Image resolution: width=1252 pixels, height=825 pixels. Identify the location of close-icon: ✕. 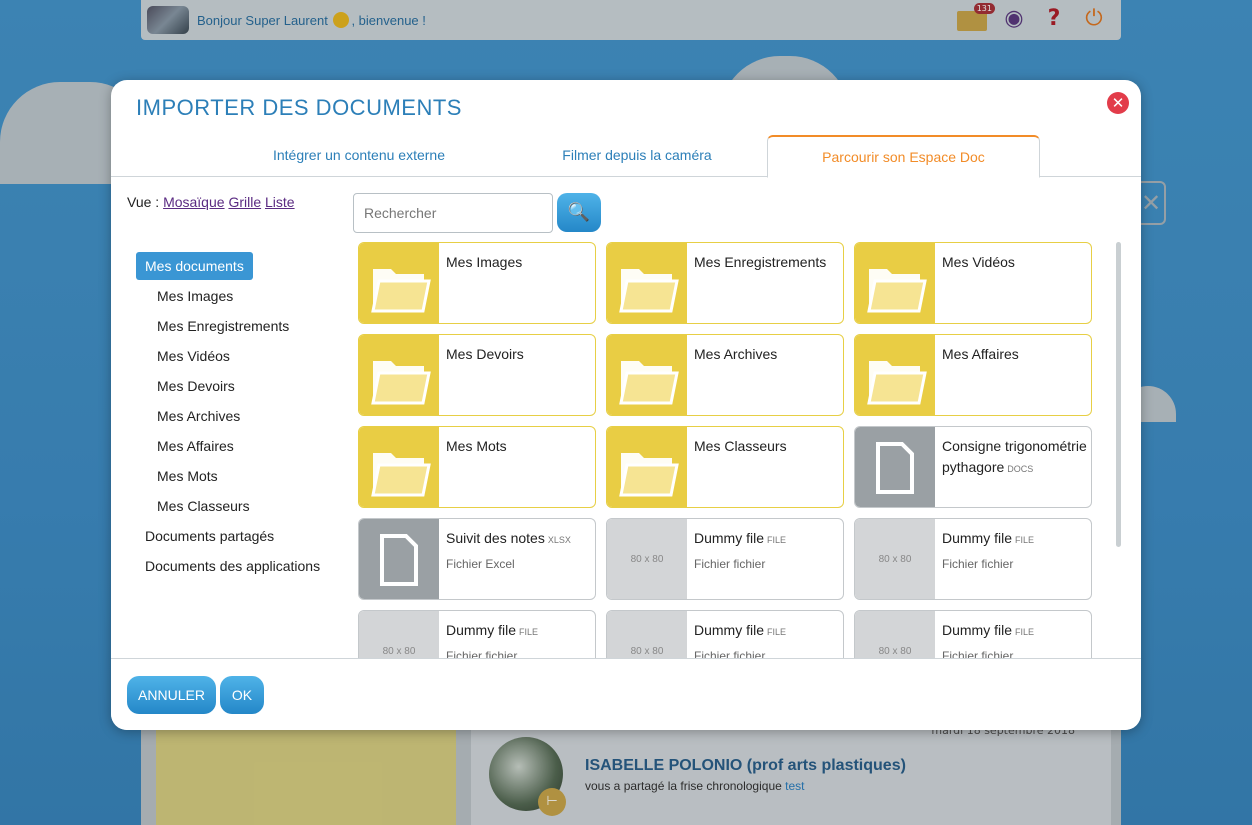
(1118, 103).